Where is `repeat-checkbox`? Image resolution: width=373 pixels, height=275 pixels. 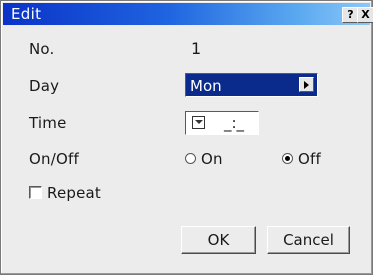
repeat-checkbox is located at coordinates (35, 192).